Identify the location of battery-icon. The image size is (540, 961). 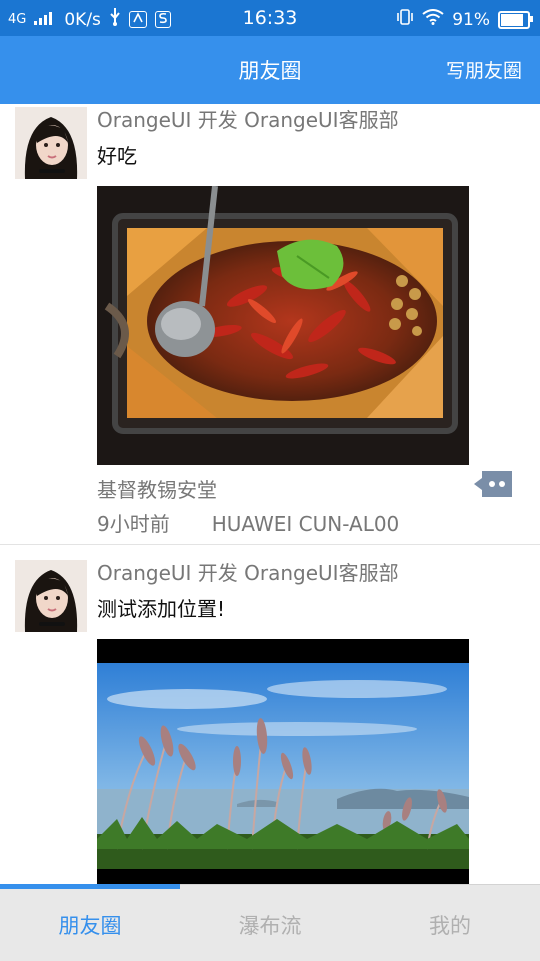
(515, 19).